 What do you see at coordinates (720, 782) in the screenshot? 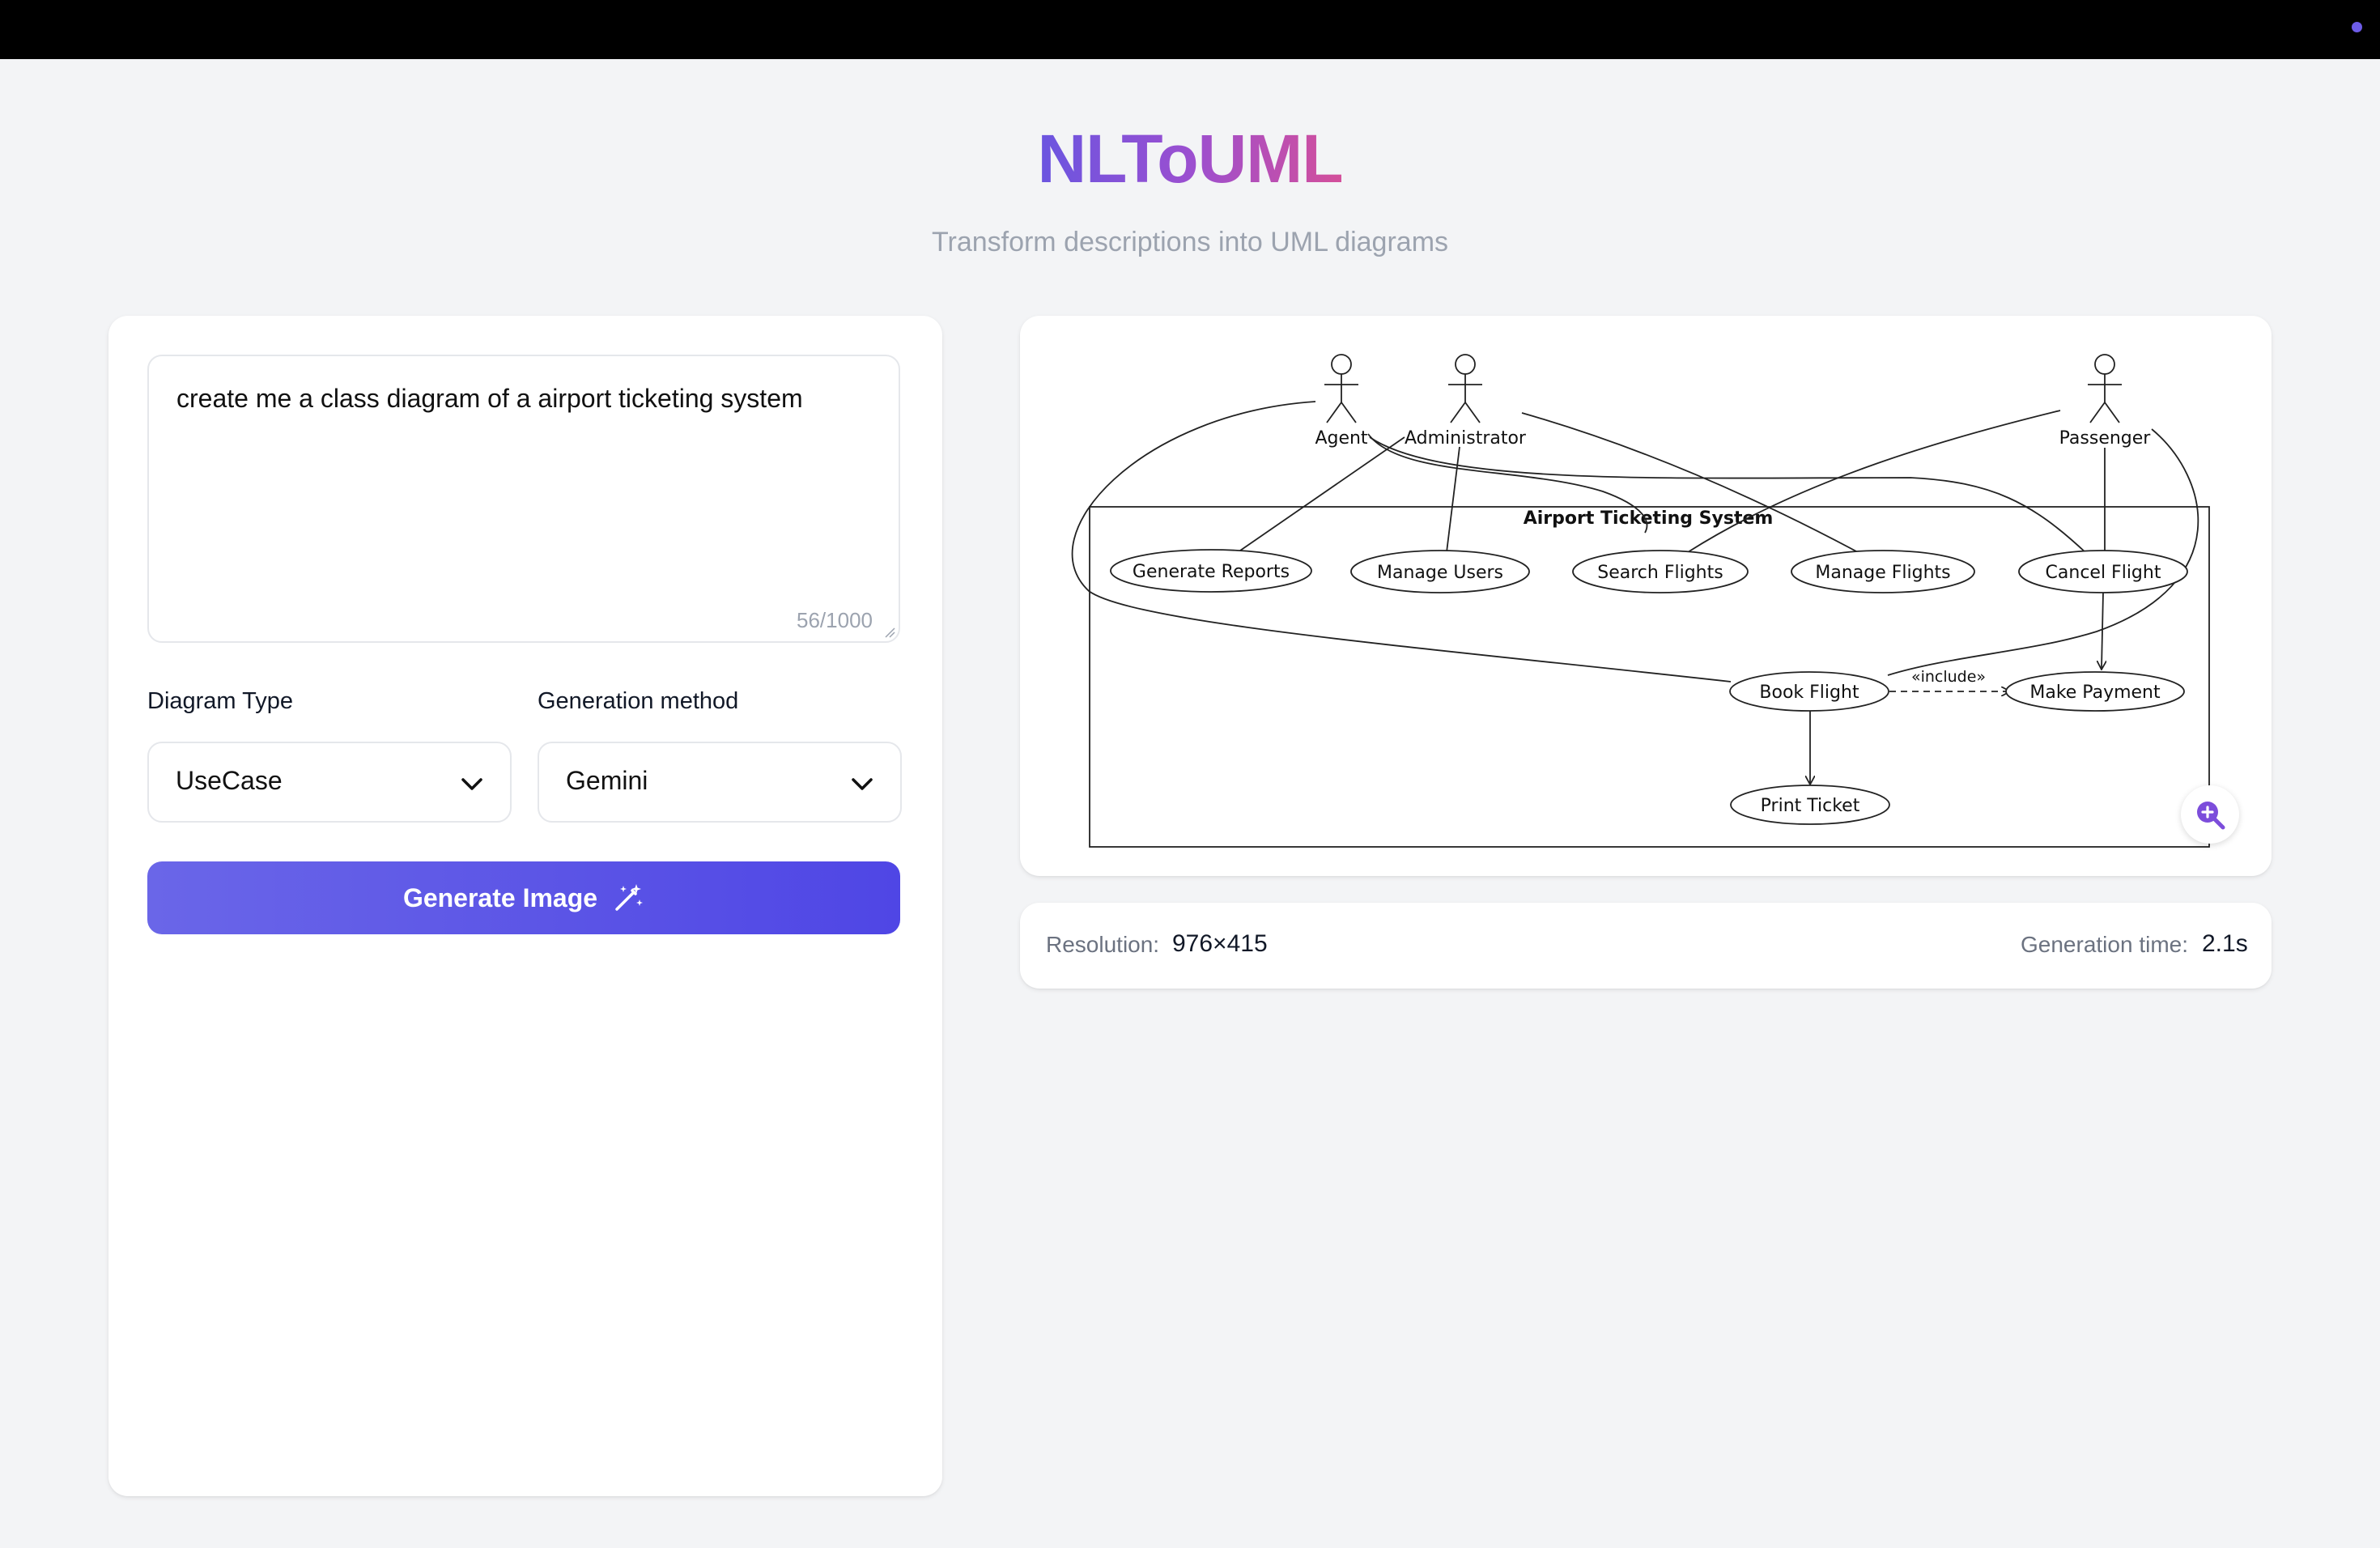
I see `generation-method-select: Gemini` at bounding box center [720, 782].